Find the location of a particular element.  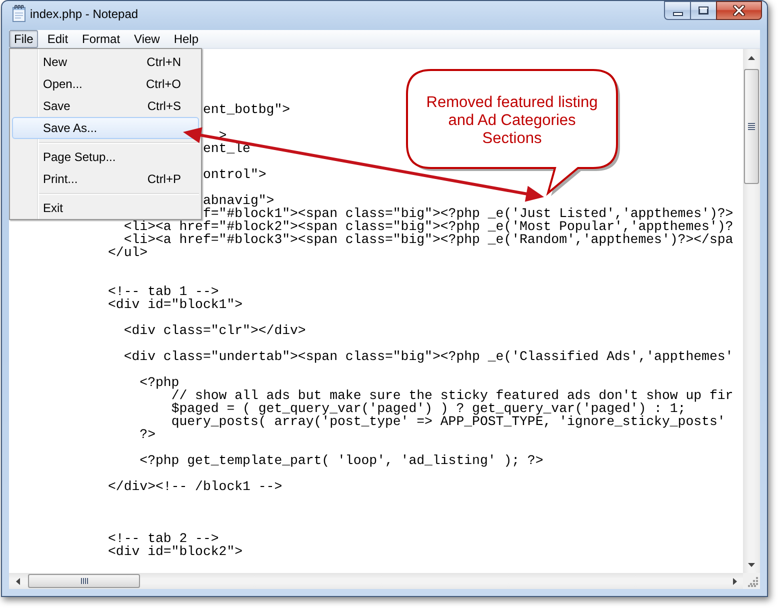

shortcut-text: Ctrl+P is located at coordinates (164, 179).